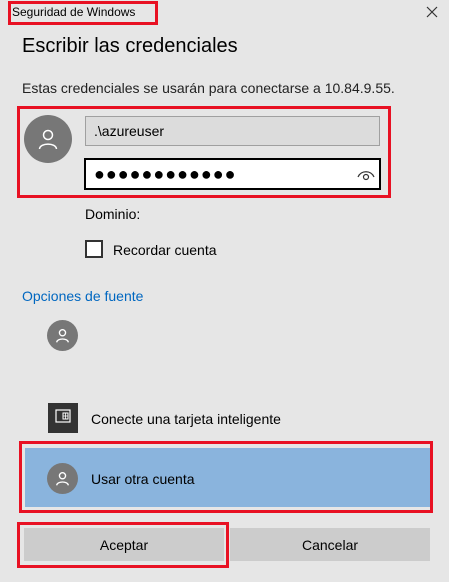 The image size is (449, 582). I want to click on username-input, so click(232, 131).